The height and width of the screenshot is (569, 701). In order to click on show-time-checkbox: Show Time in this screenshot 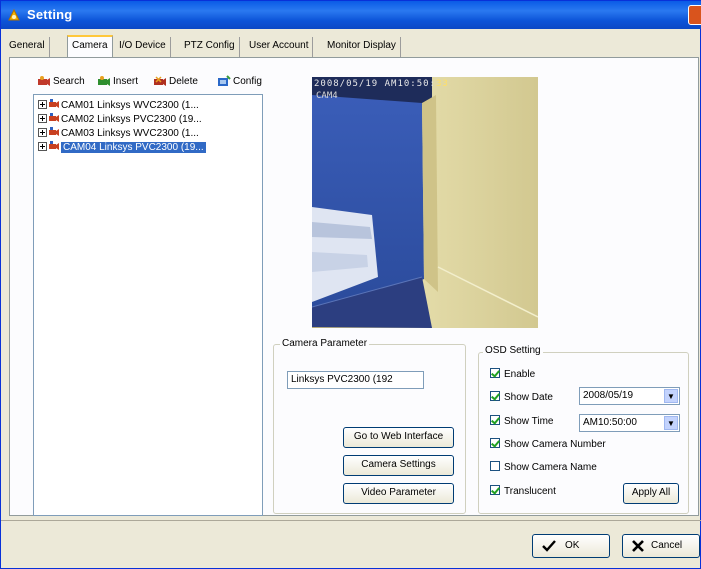, I will do `click(521, 421)`.